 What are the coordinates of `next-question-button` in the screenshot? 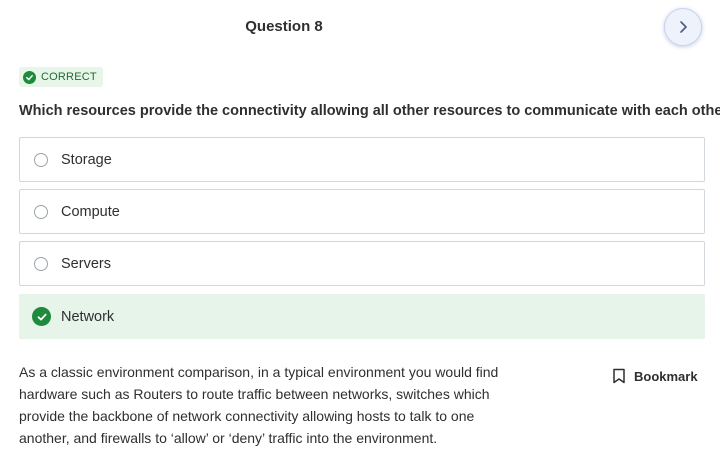 It's located at (683, 27).